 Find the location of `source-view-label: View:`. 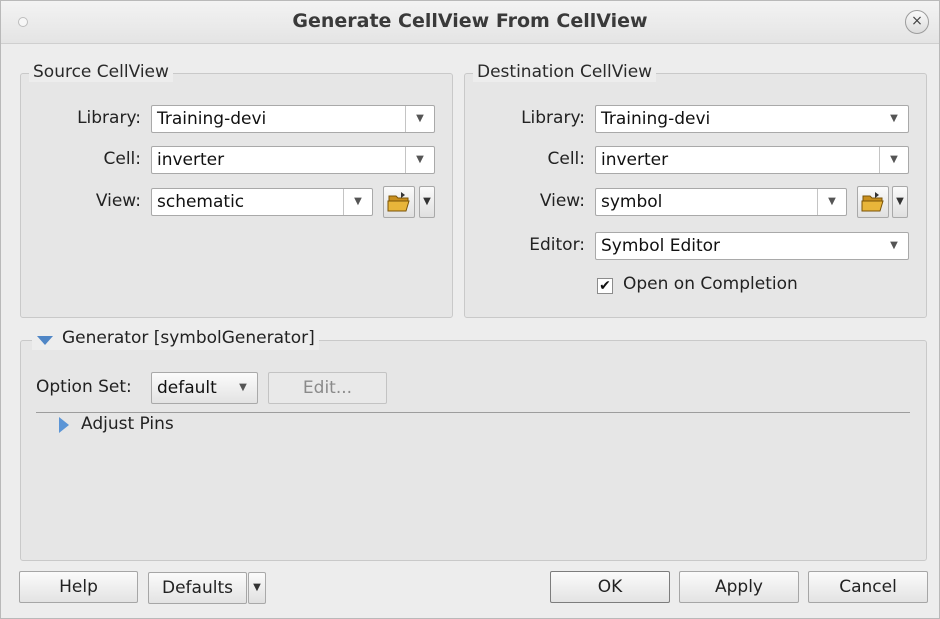

source-view-label: View: is located at coordinates (118, 201).